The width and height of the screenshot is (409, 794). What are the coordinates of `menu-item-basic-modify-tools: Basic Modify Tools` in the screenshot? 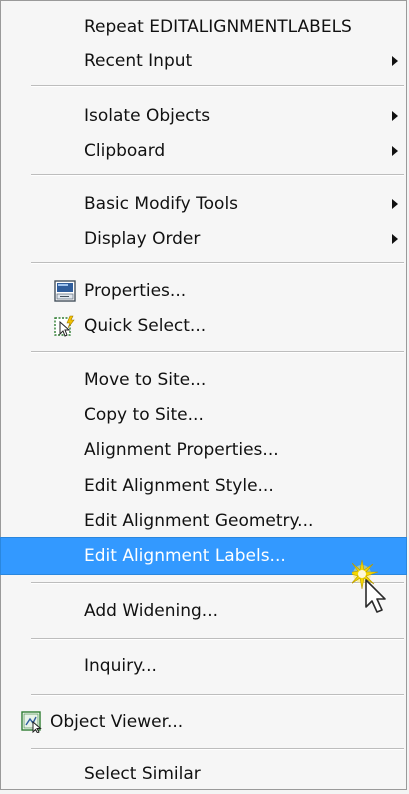 It's located at (203, 204).